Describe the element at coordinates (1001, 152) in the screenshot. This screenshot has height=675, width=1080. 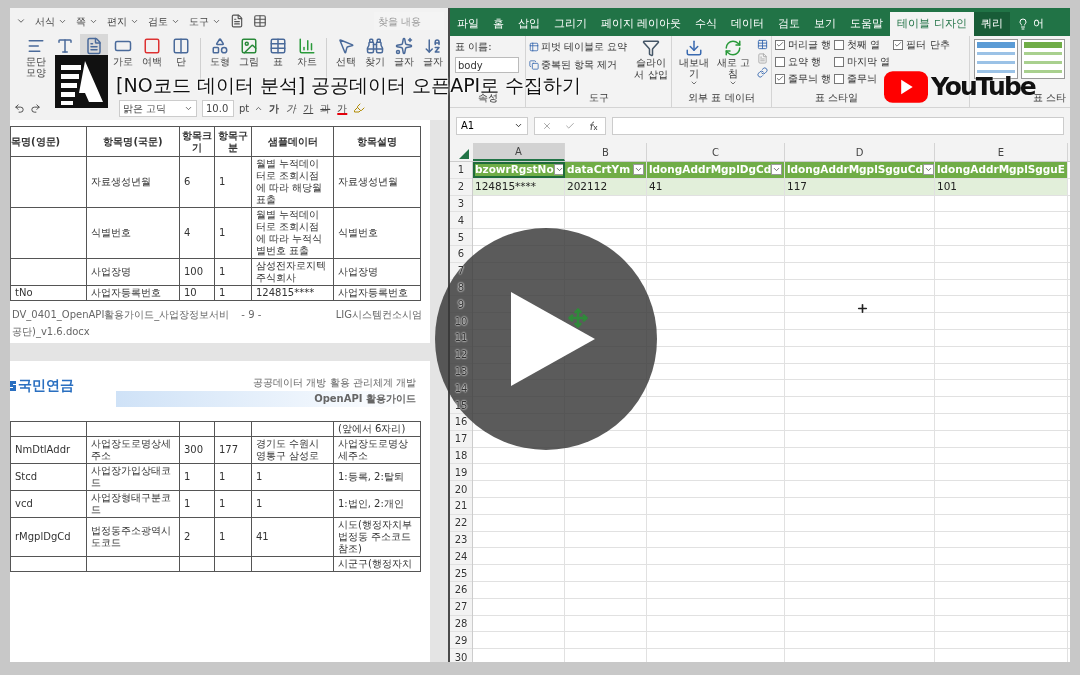
I see `column-header: E` at that location.